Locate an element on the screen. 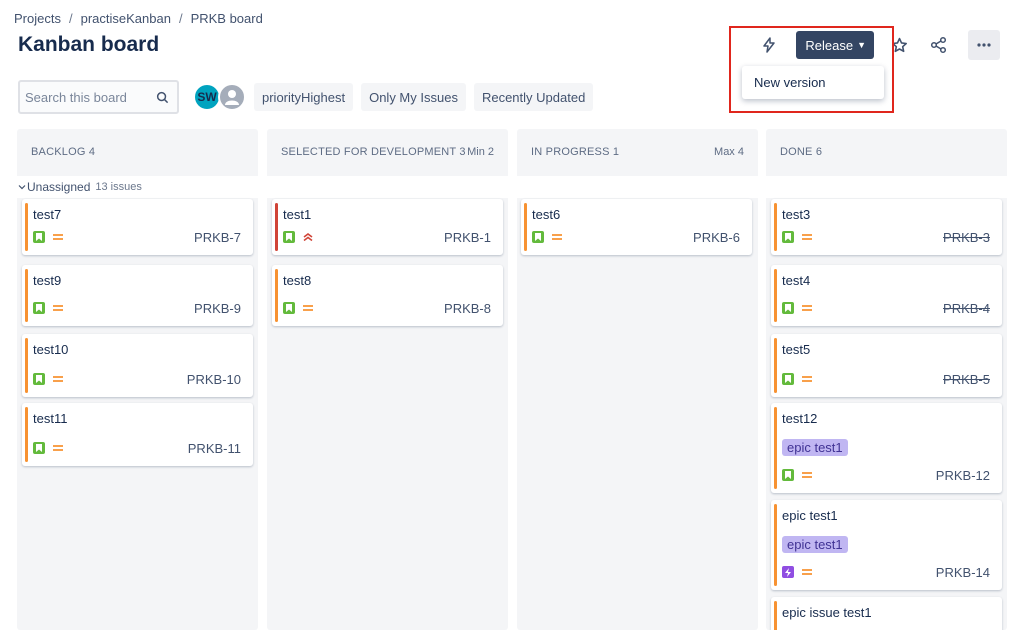 Image resolution: width=1024 pixels, height=630 pixels. swimlane-count: 13 issues is located at coordinates (118, 187).